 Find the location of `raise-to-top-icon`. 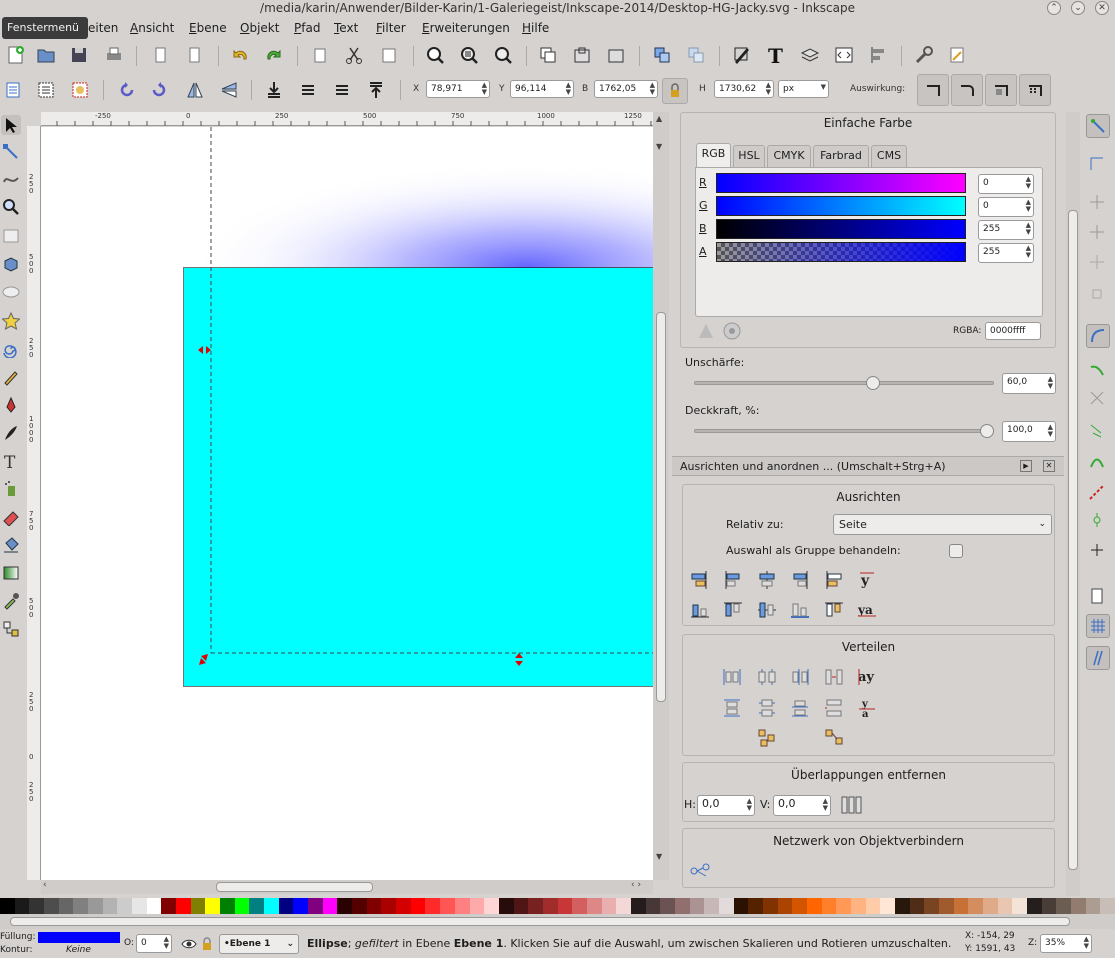

raise-to-top-icon is located at coordinates (376, 90).